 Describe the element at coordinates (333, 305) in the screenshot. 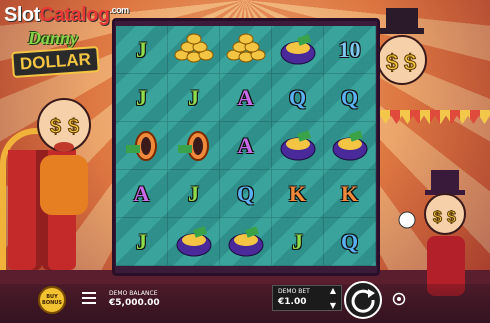

I see `bet-decrease-icon: ▼` at that location.